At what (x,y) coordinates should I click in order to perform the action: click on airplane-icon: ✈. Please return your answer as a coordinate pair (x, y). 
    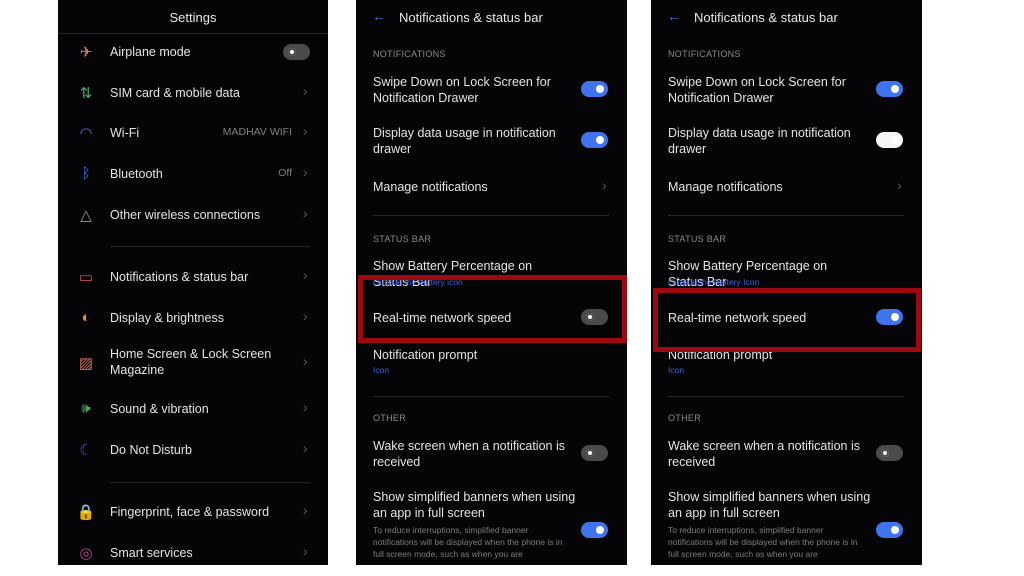
    Looking at the image, I should click on (86, 52).